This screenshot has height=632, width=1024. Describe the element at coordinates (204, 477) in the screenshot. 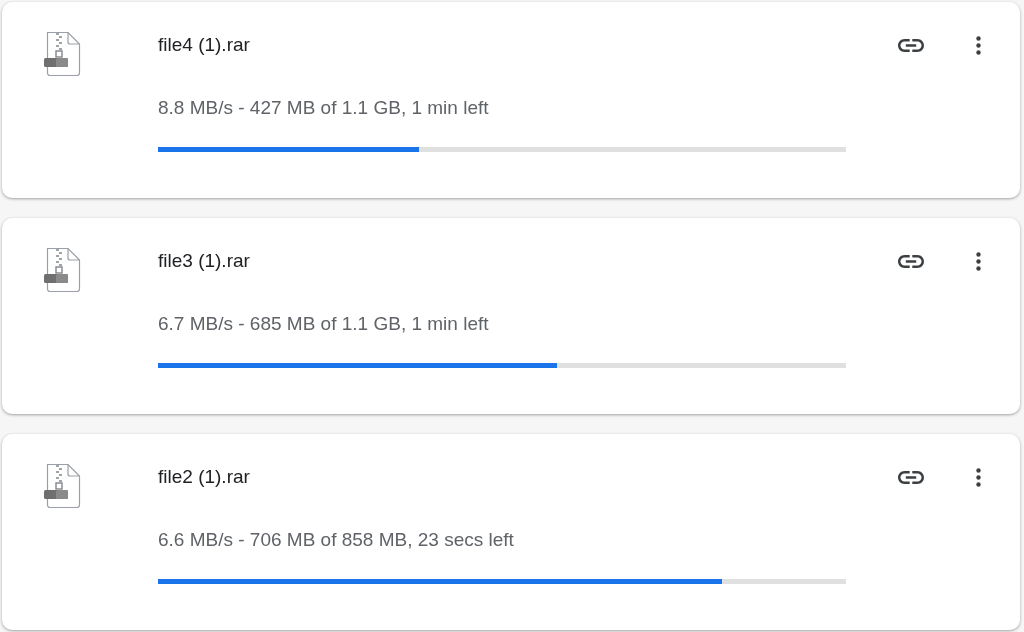

I see `file-name-link: file2 (1).rar` at that location.